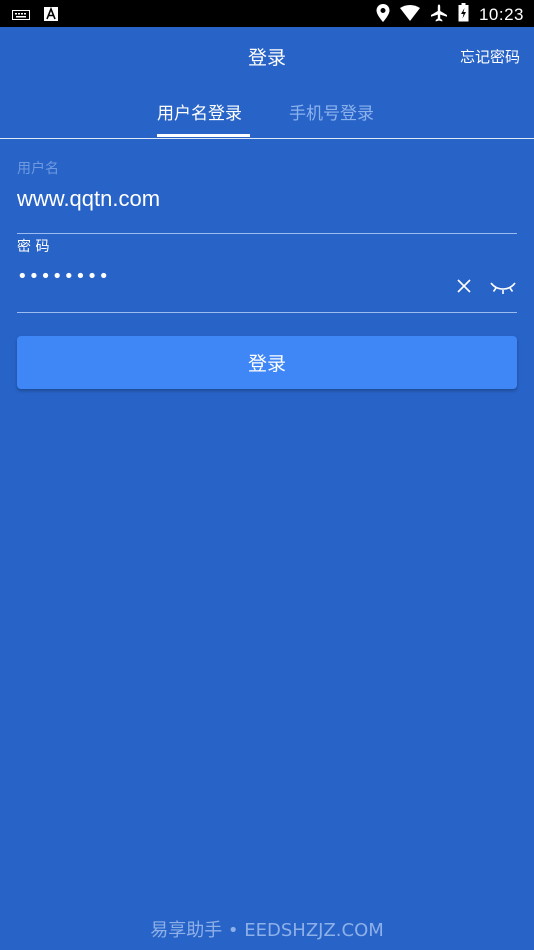 The width and height of the screenshot is (534, 950). I want to click on forgot-password-link: 忘记密码, so click(490, 56).